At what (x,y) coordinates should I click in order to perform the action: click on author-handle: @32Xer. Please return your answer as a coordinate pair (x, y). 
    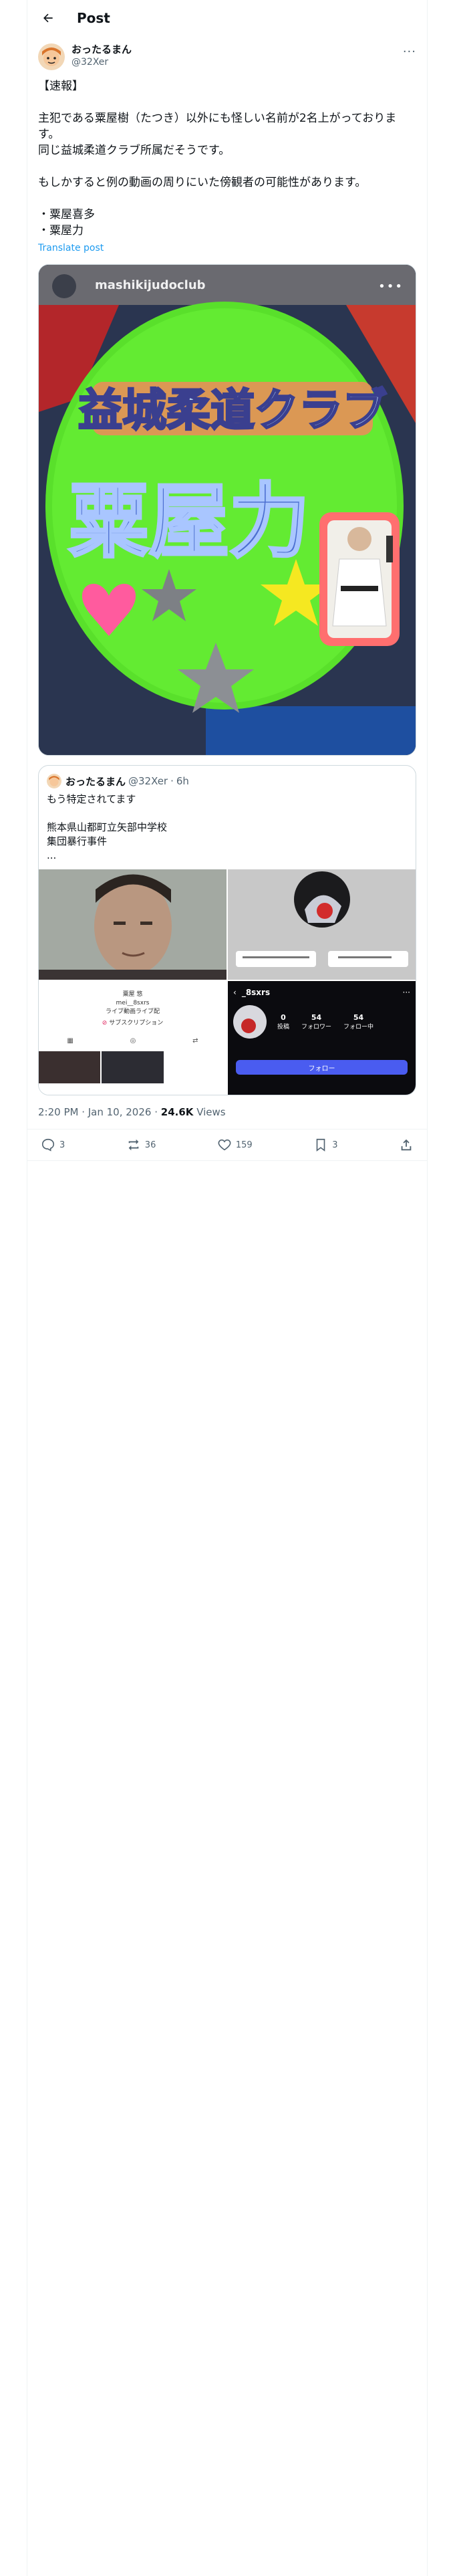
    Looking at the image, I should click on (101, 62).